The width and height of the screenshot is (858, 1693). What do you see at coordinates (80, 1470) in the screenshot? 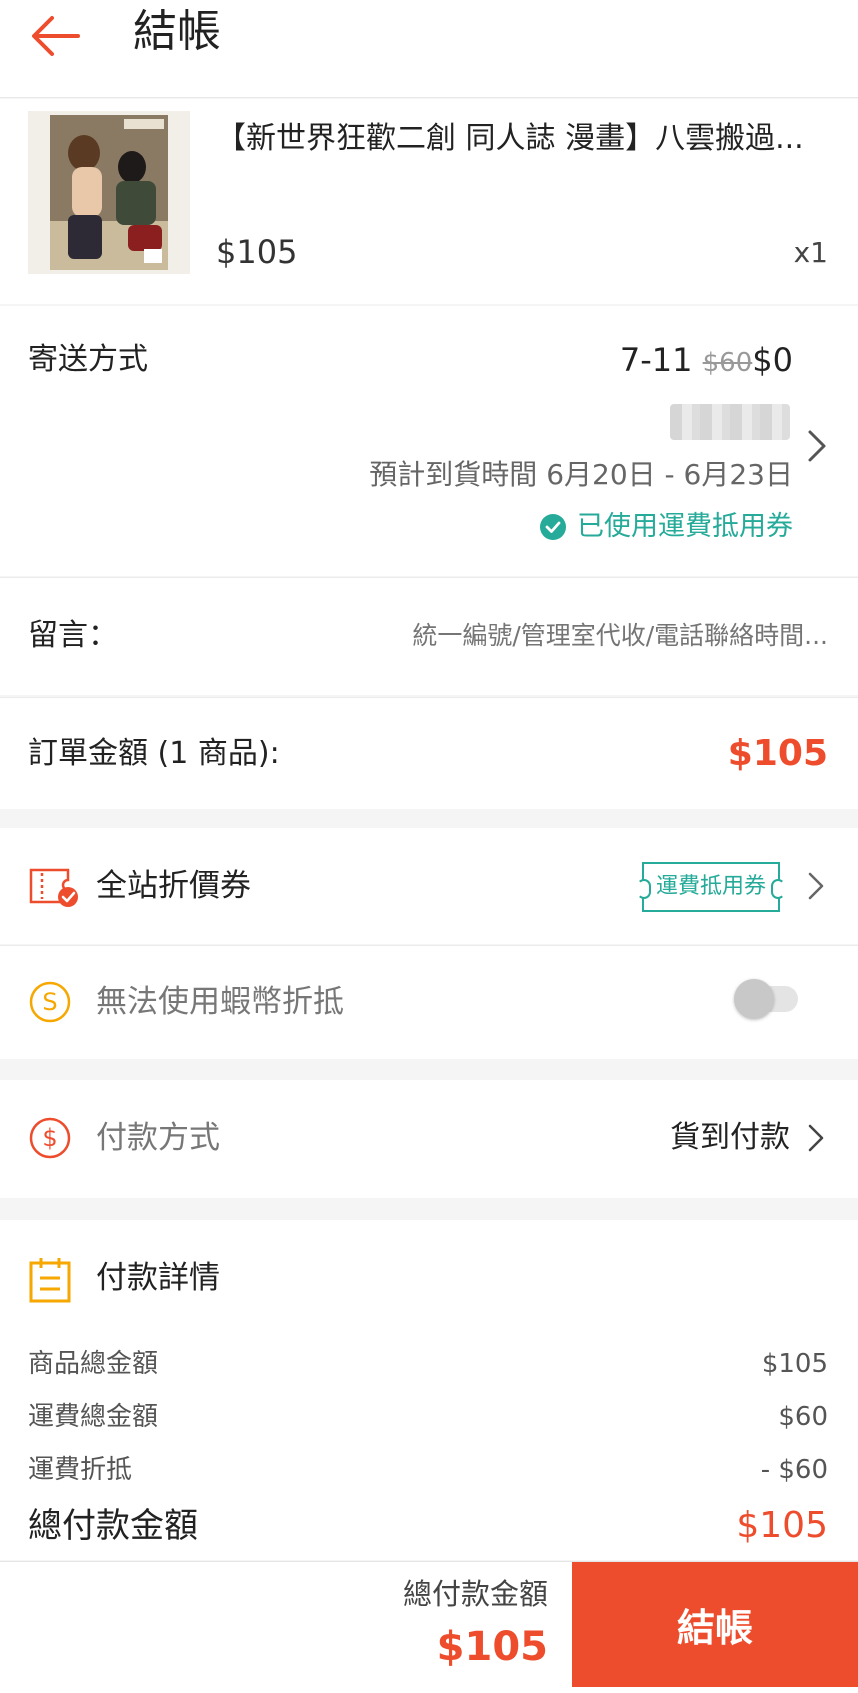
I see `detail-label: 運費折抵` at bounding box center [80, 1470].